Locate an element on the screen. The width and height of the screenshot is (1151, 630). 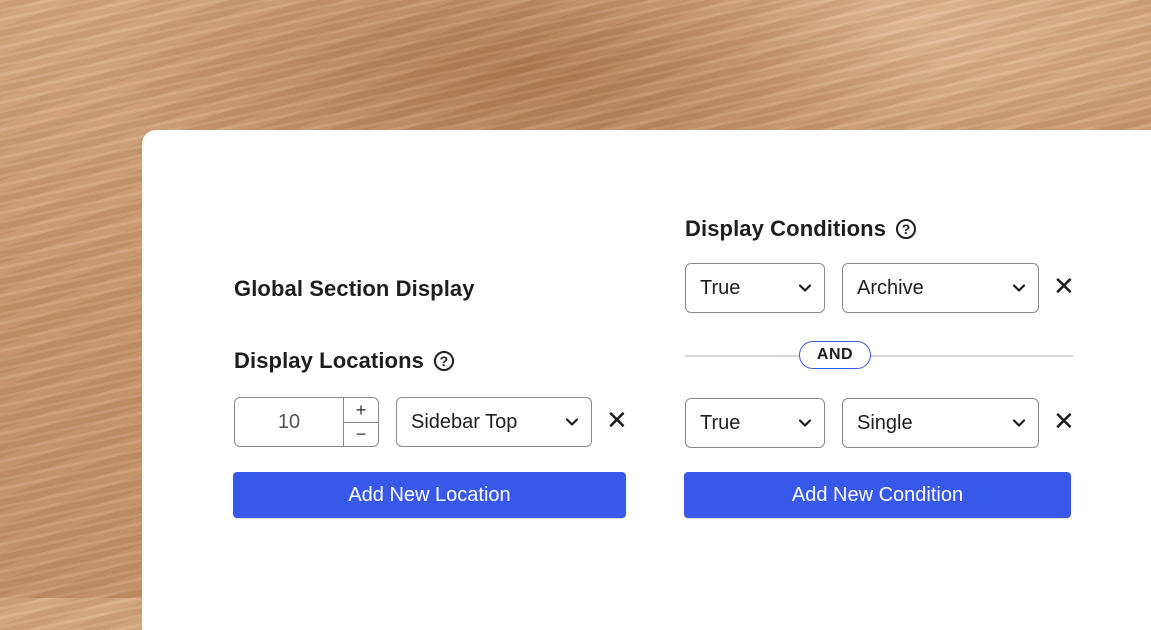
display-locations-heading: Display Locations ? is located at coordinates (344, 361).